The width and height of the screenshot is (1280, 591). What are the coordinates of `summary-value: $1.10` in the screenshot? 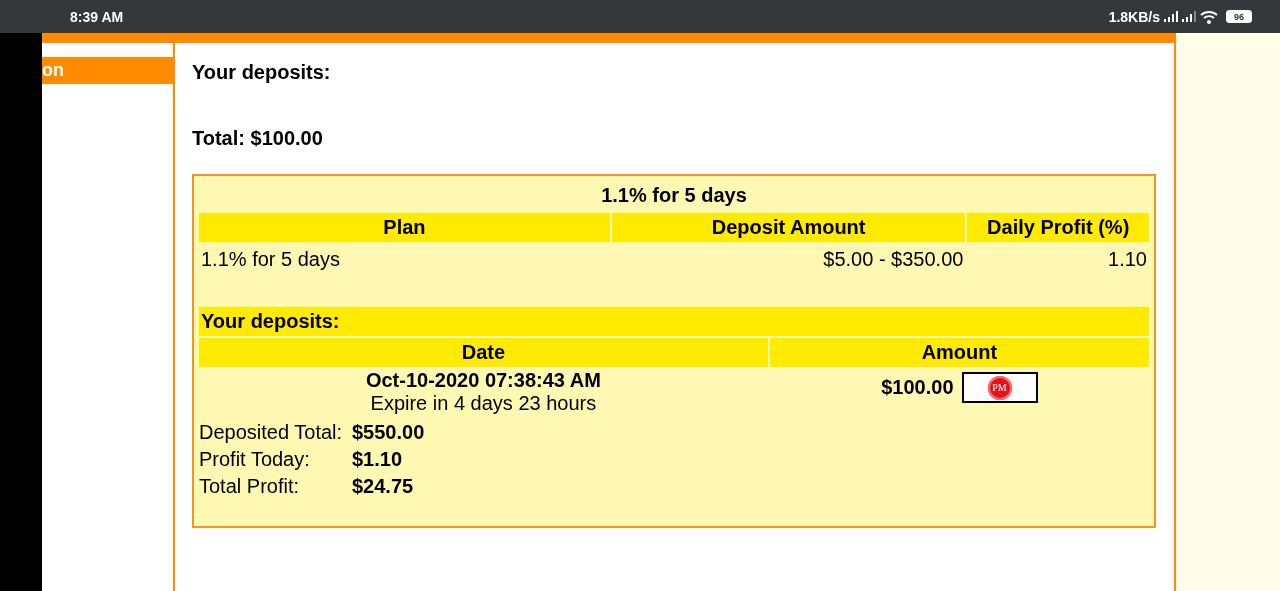 It's located at (378, 459).